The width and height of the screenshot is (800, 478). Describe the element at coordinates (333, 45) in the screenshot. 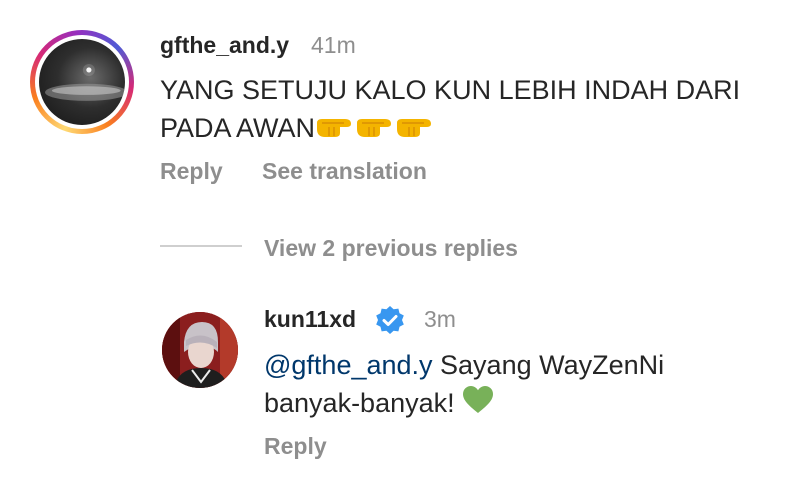

I see `comment-timestamp: 41m` at that location.